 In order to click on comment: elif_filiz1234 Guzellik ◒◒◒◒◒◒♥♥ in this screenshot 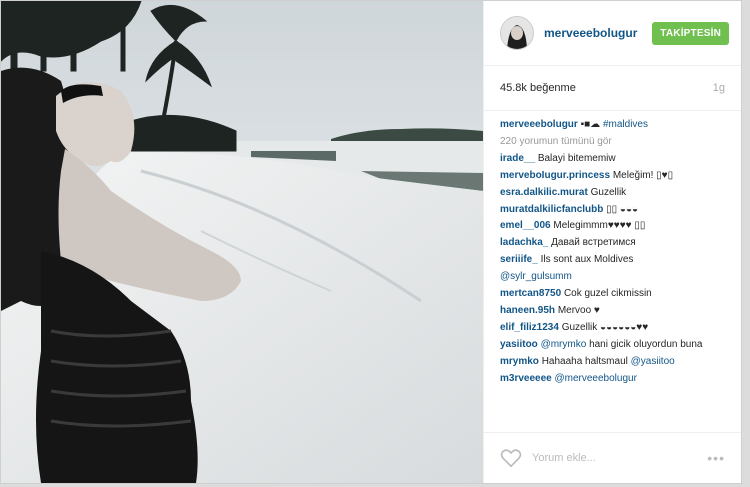, I will do `click(612, 328)`.